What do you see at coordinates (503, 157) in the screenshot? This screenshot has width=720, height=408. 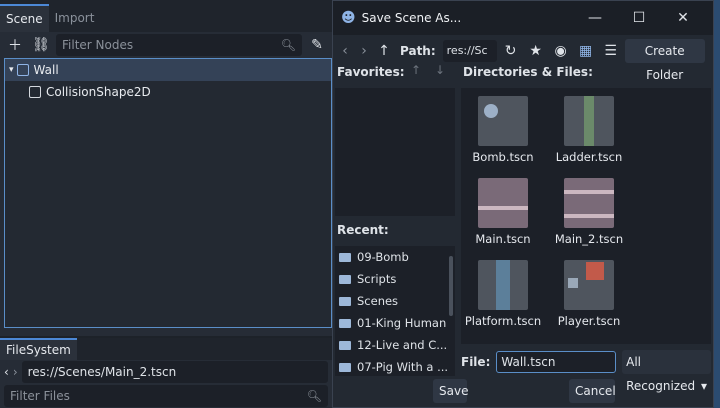 I see `file-name: Bomb.tscn` at bounding box center [503, 157].